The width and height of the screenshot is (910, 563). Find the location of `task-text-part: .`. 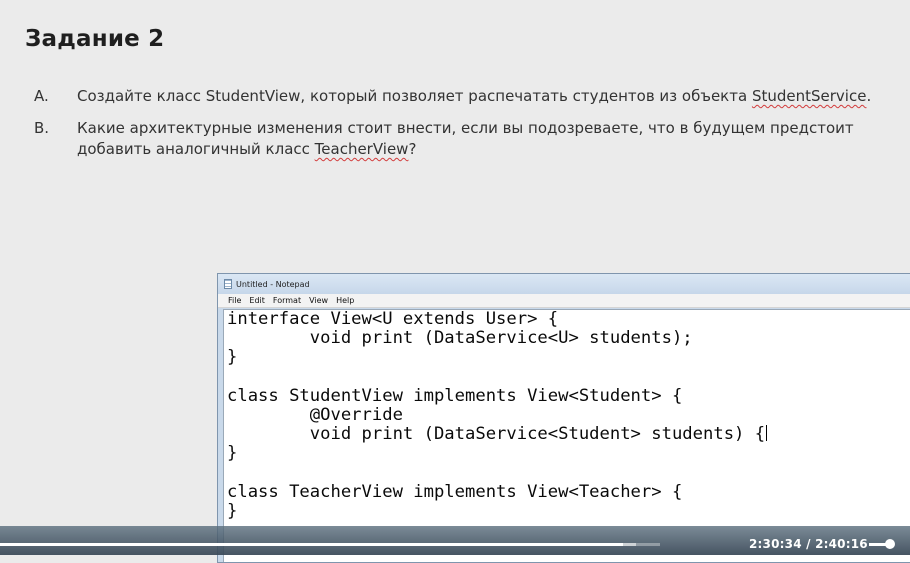

task-text-part: . is located at coordinates (869, 96).